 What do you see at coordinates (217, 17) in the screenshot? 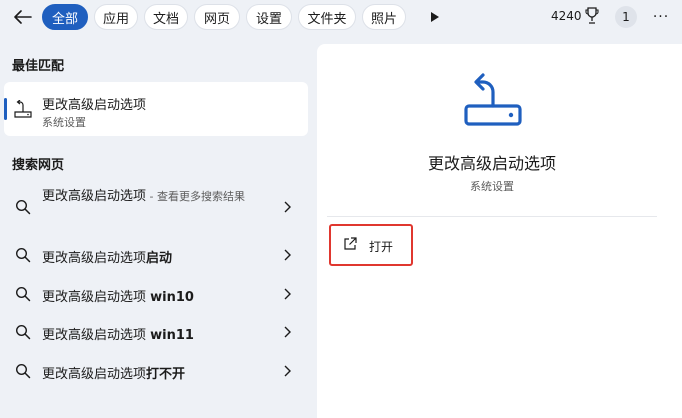
I see `tab-web: 网页` at bounding box center [217, 17].